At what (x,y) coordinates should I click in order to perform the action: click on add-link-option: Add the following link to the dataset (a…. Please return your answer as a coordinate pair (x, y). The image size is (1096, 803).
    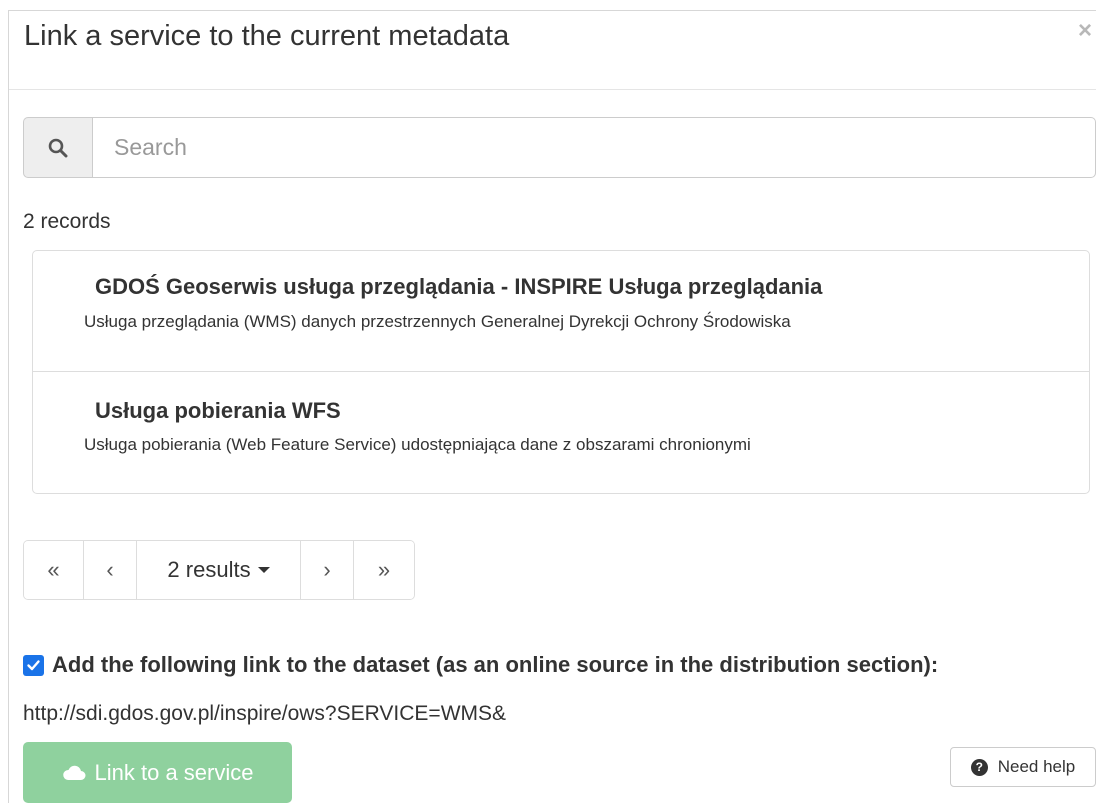
    Looking at the image, I should click on (480, 665).